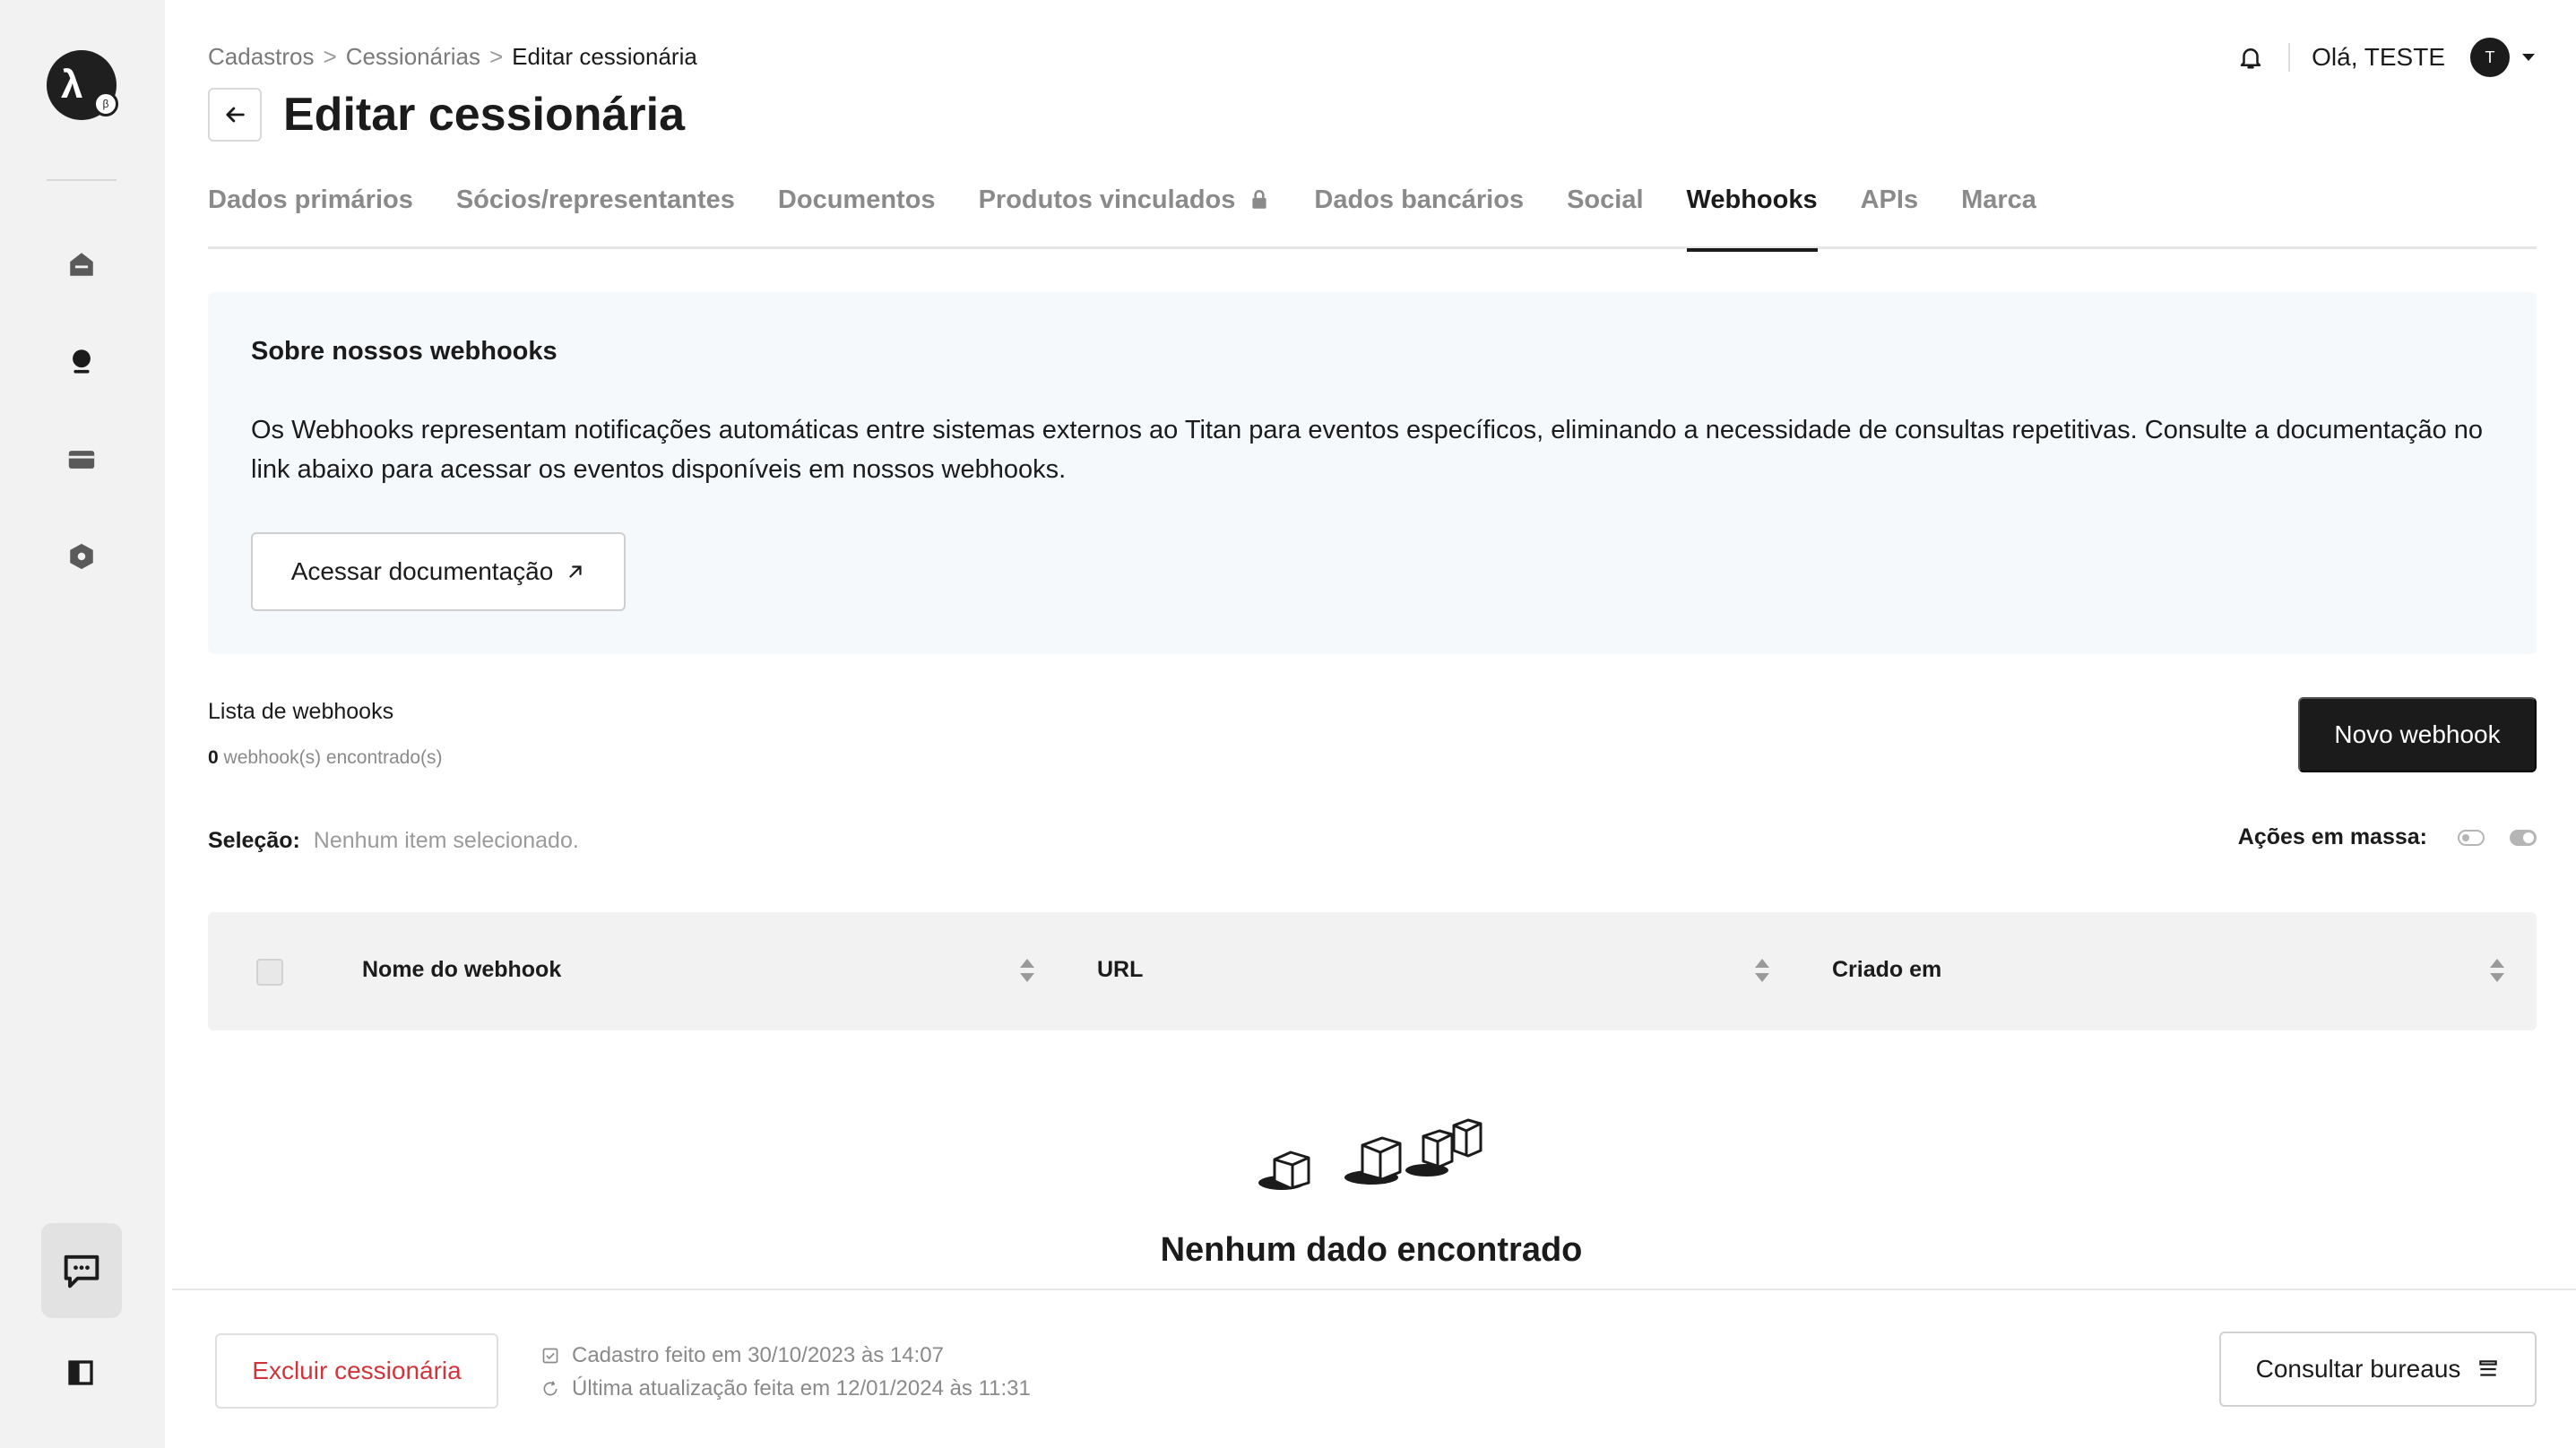 The width and height of the screenshot is (2576, 1448). I want to click on count-value: 0, so click(213, 757).